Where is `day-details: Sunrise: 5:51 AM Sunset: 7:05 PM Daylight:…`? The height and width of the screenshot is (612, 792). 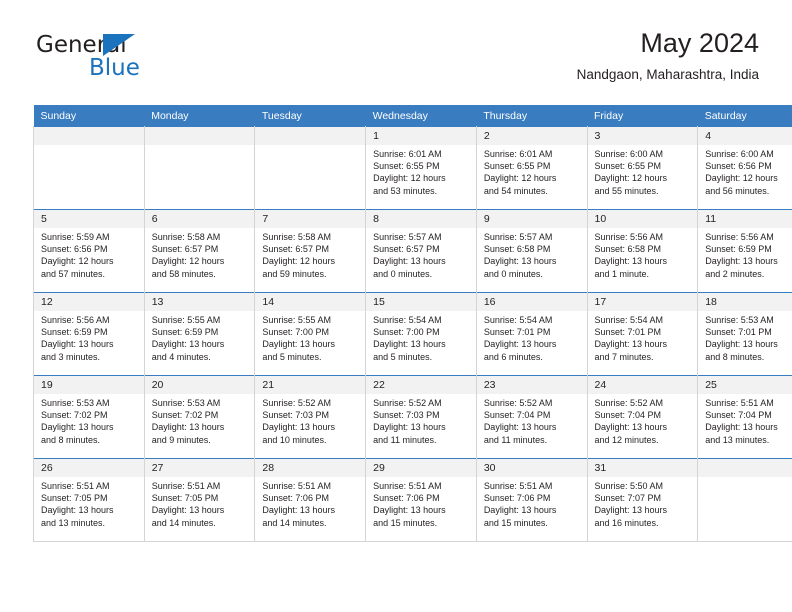 day-details: Sunrise: 5:51 AM Sunset: 7:05 PM Daylight:… is located at coordinates (89, 503).